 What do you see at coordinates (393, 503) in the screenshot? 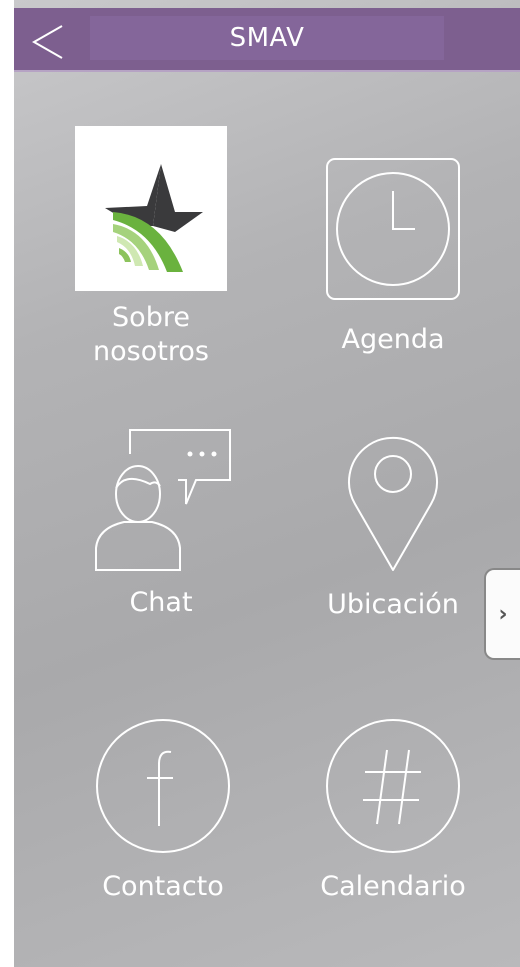
I see `map-pin-icon` at bounding box center [393, 503].